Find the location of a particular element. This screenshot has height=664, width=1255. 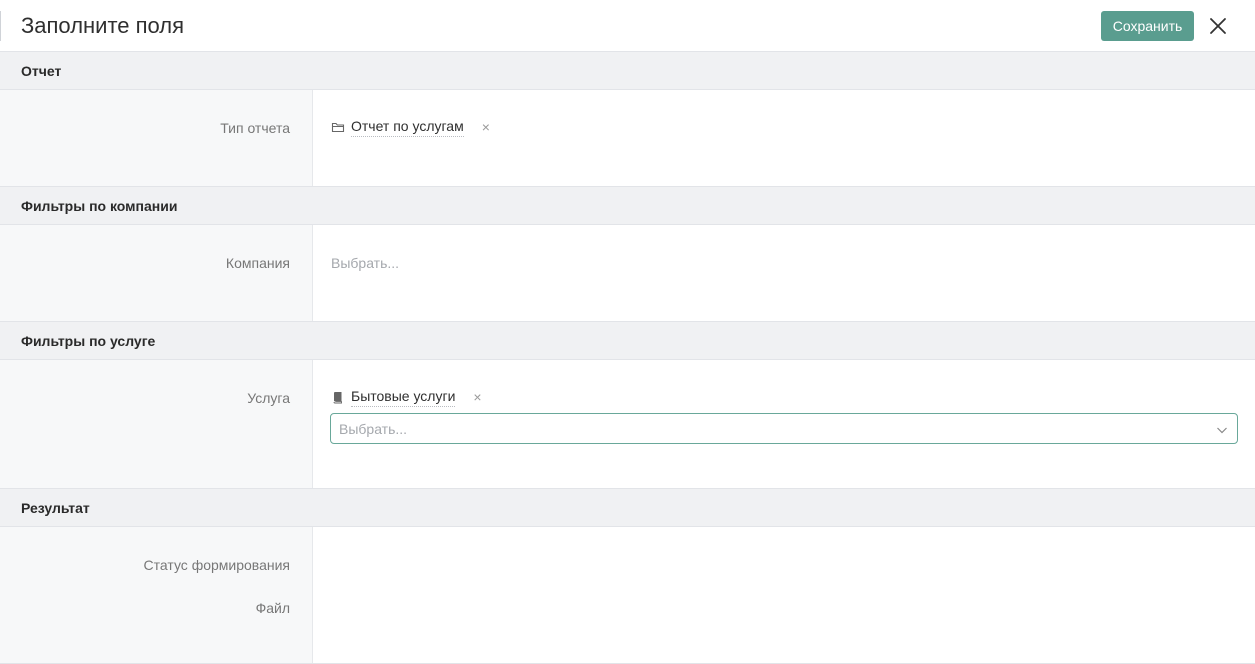

dialog-header: Заполните поля Сохранить is located at coordinates (627, 26).